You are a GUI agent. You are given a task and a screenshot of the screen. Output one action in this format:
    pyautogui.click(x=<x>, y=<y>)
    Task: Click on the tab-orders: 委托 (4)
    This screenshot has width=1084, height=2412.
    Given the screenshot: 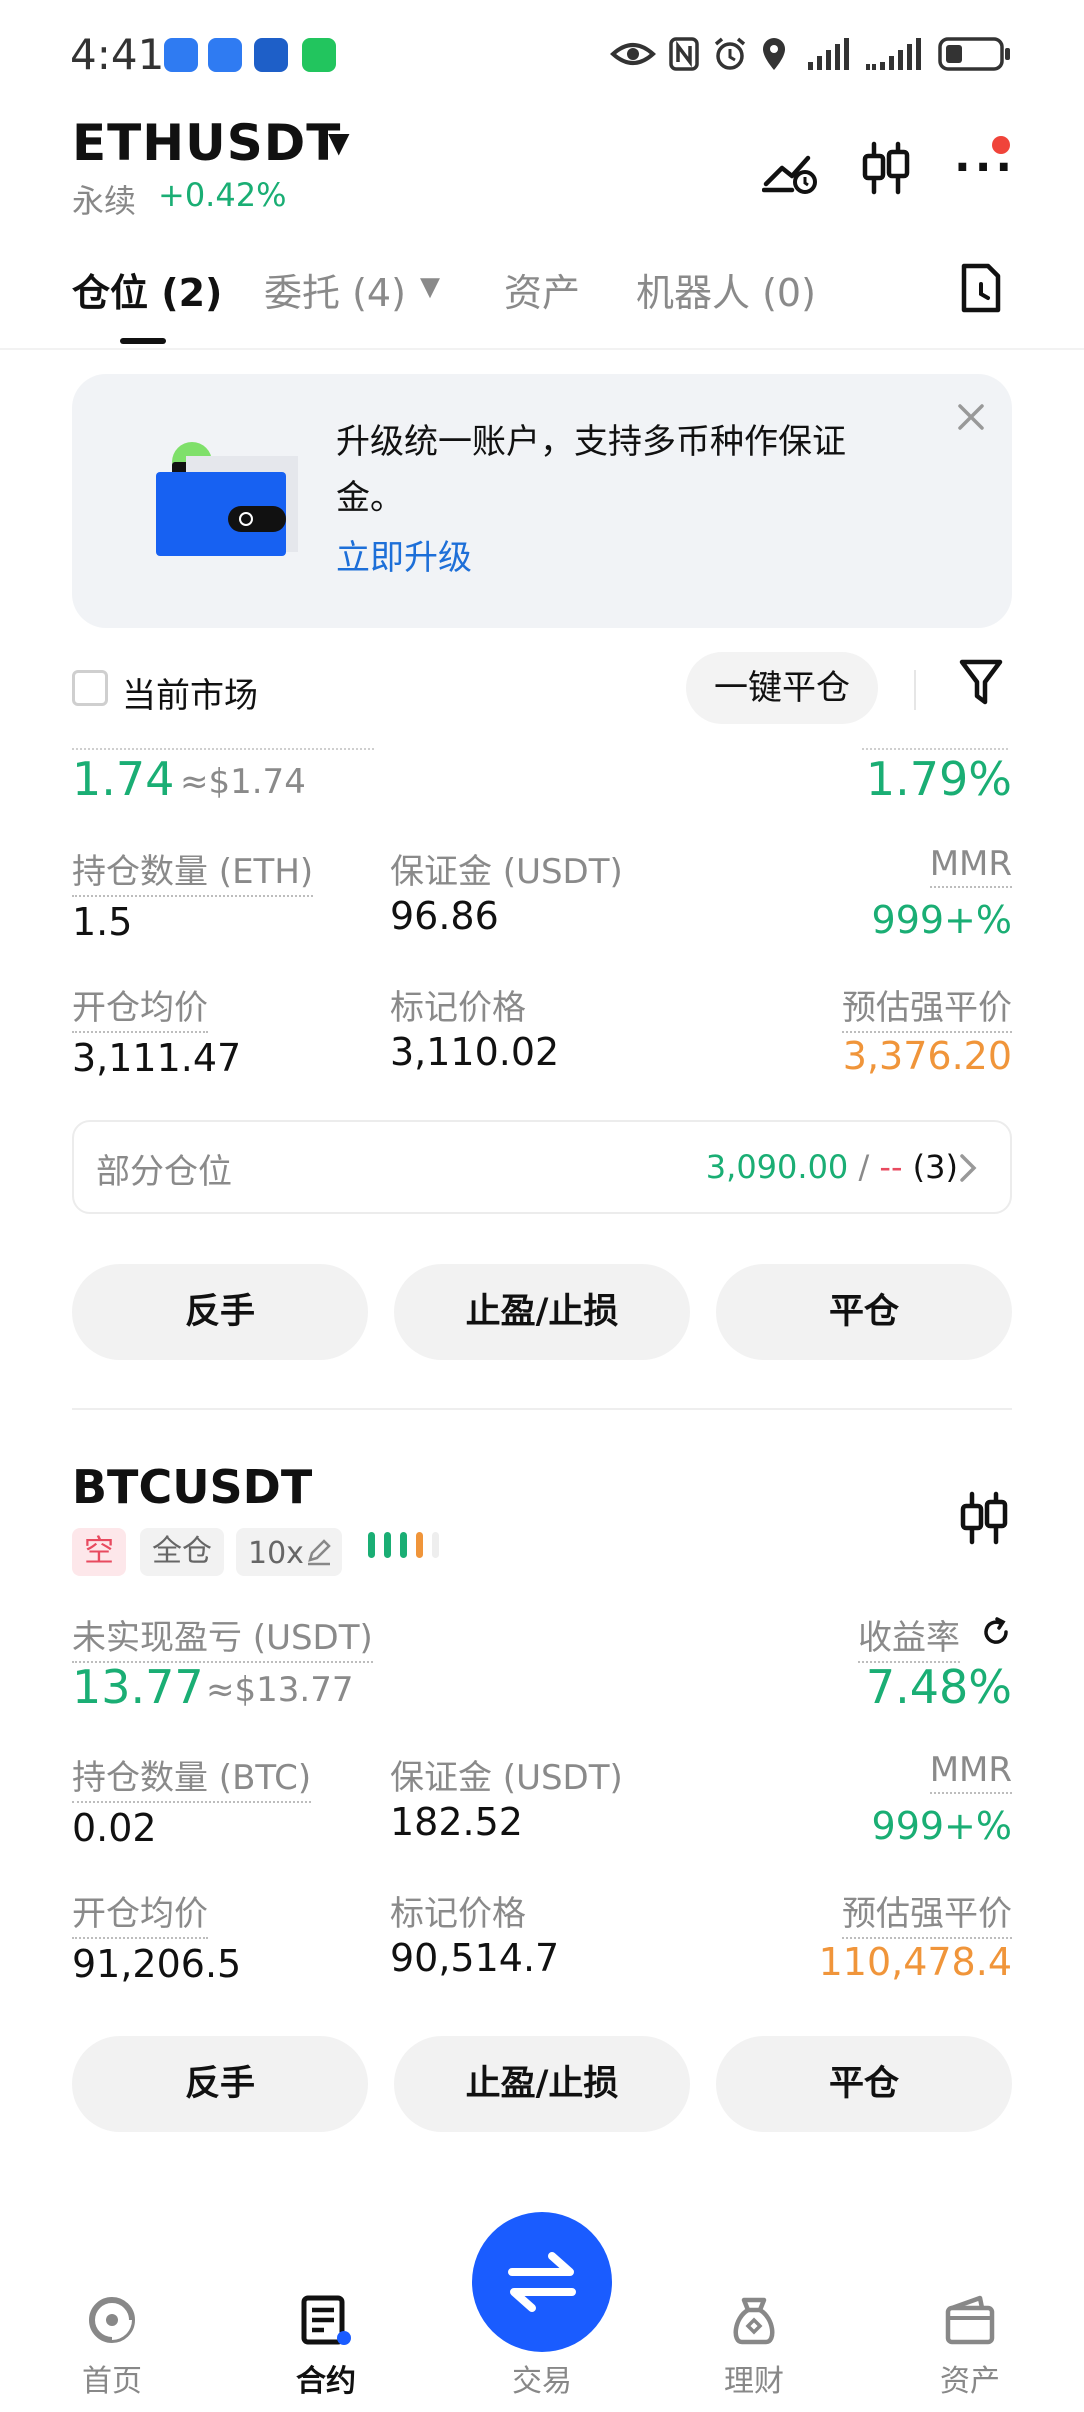 What is the action you would take?
    pyautogui.click(x=335, y=289)
    